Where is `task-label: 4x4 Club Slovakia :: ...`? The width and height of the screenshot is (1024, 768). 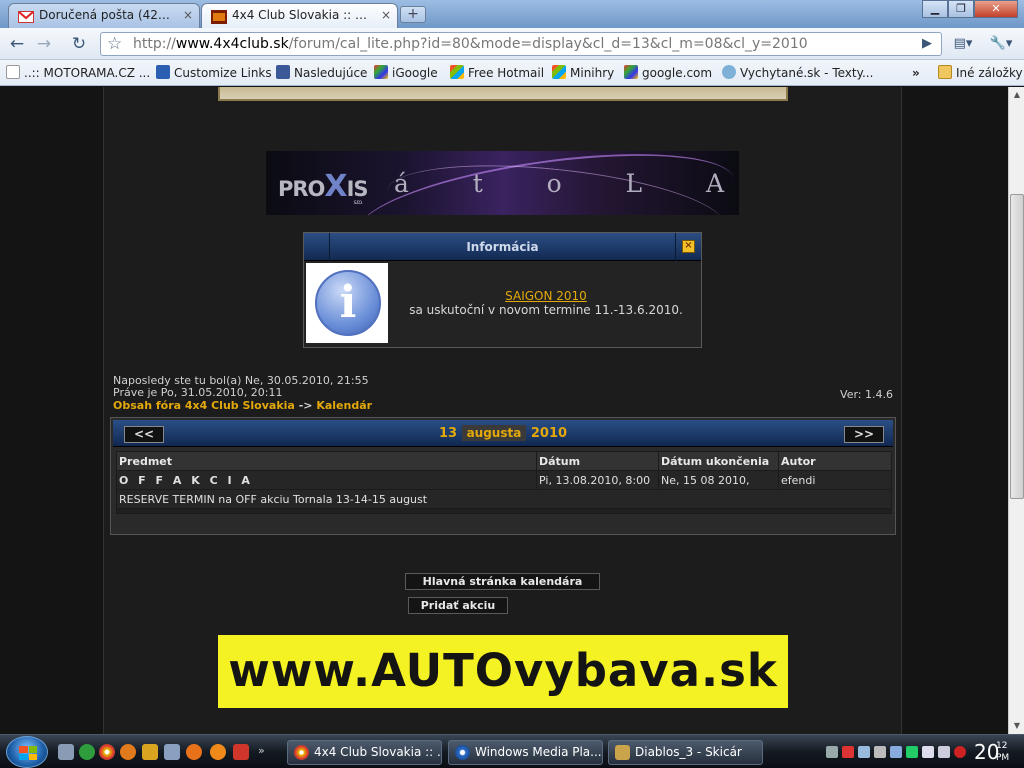 task-label: 4x4 Club Slovakia :: ... is located at coordinates (378, 752).